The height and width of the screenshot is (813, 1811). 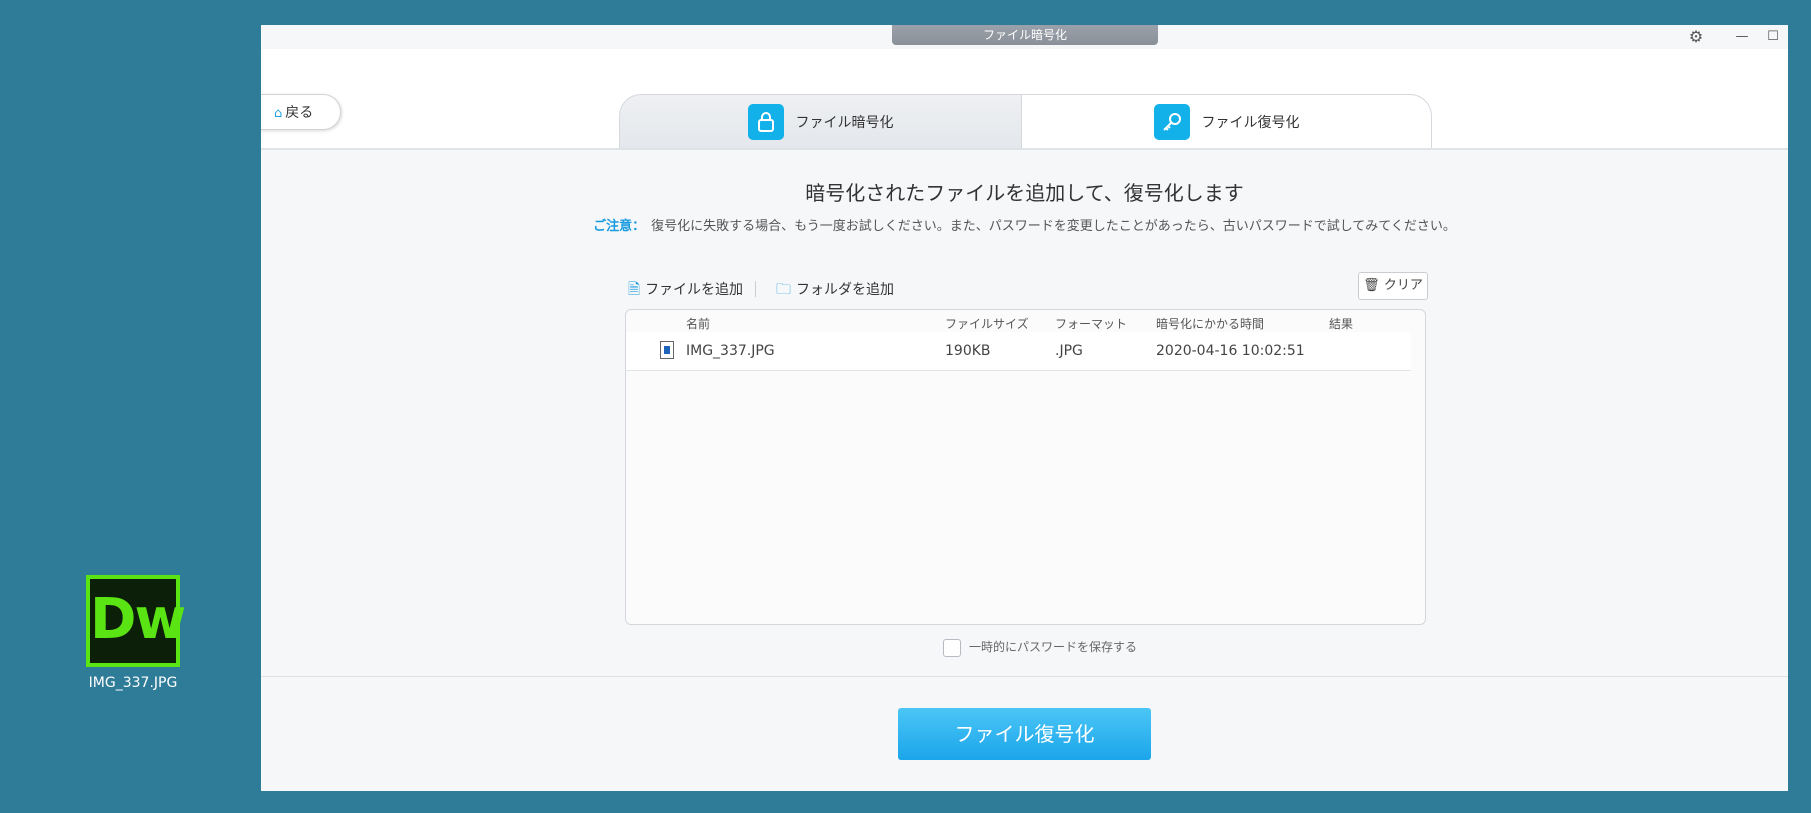 I want to click on add-folder-label: フォルダを追加, so click(x=845, y=290).